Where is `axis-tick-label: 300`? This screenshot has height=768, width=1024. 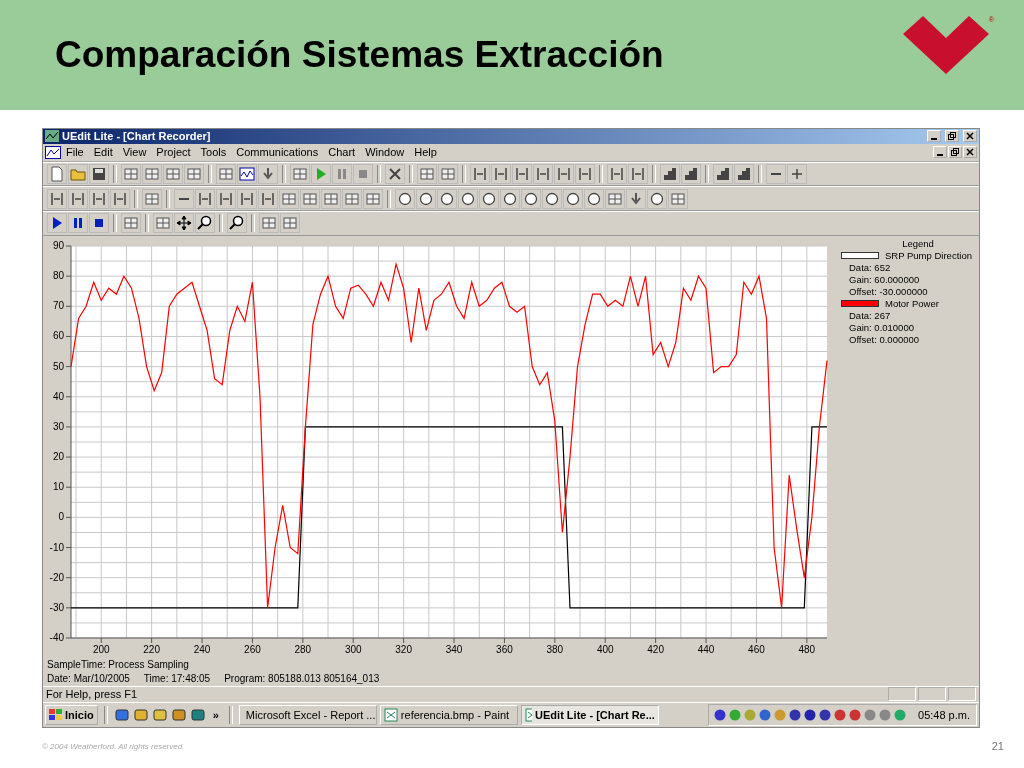
axis-tick-label: 300 is located at coordinates (353, 649).